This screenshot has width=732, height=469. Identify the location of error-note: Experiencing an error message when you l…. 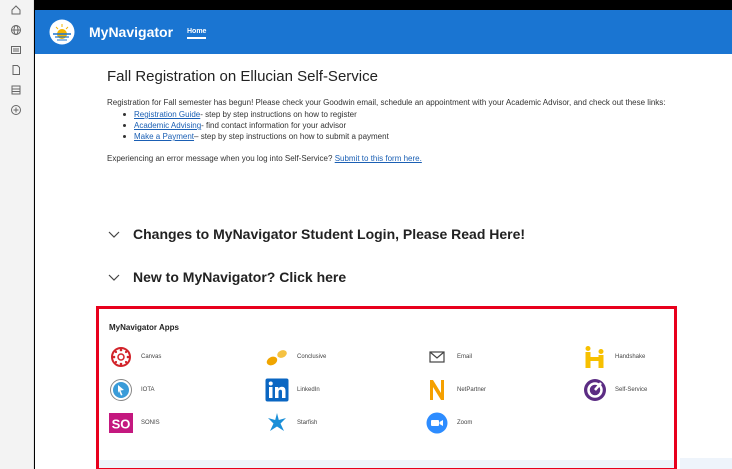
(412, 158).